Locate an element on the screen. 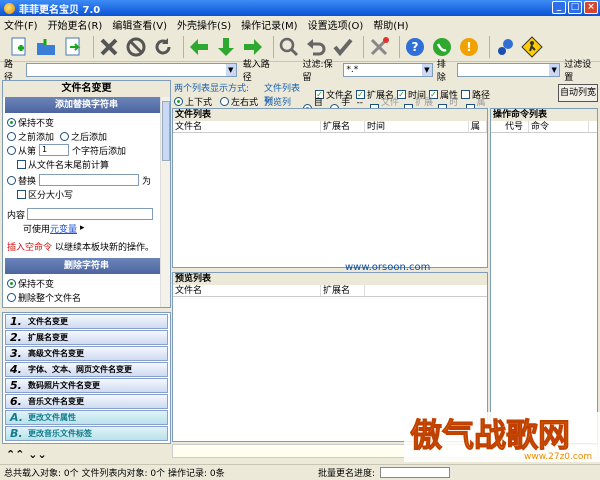 Image resolution: width=600 pixels, height=480 pixels. two-list-mode-label: 两个列表显示方式: is located at coordinates (212, 89).